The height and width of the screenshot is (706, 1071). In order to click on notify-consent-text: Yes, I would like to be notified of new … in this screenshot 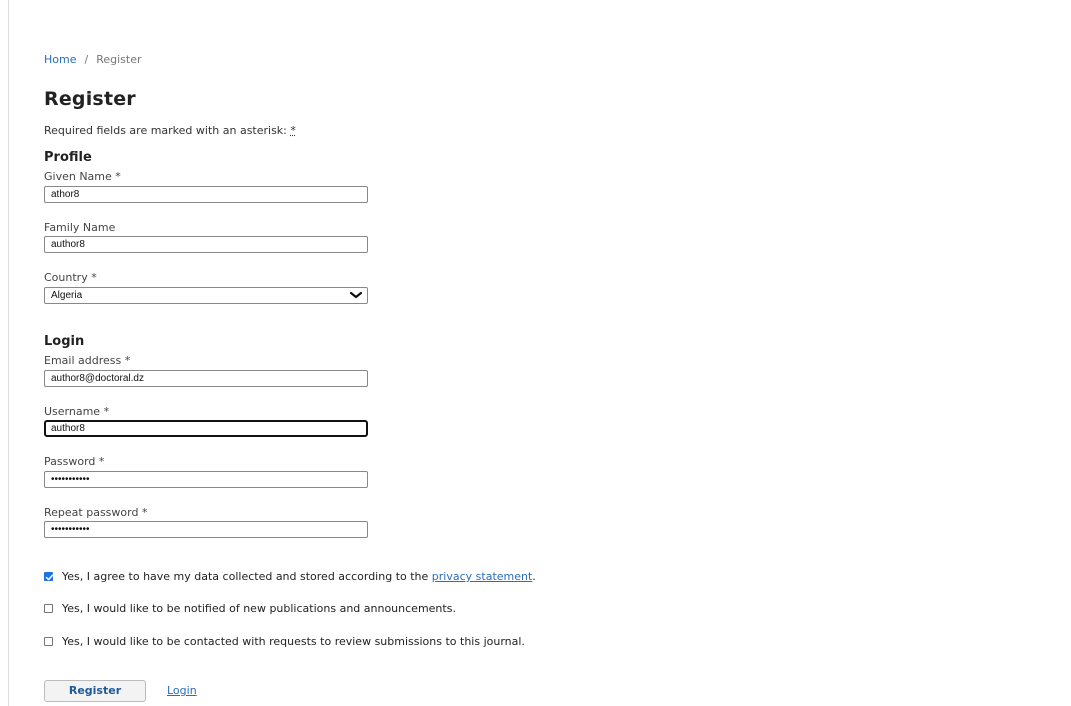, I will do `click(259, 608)`.